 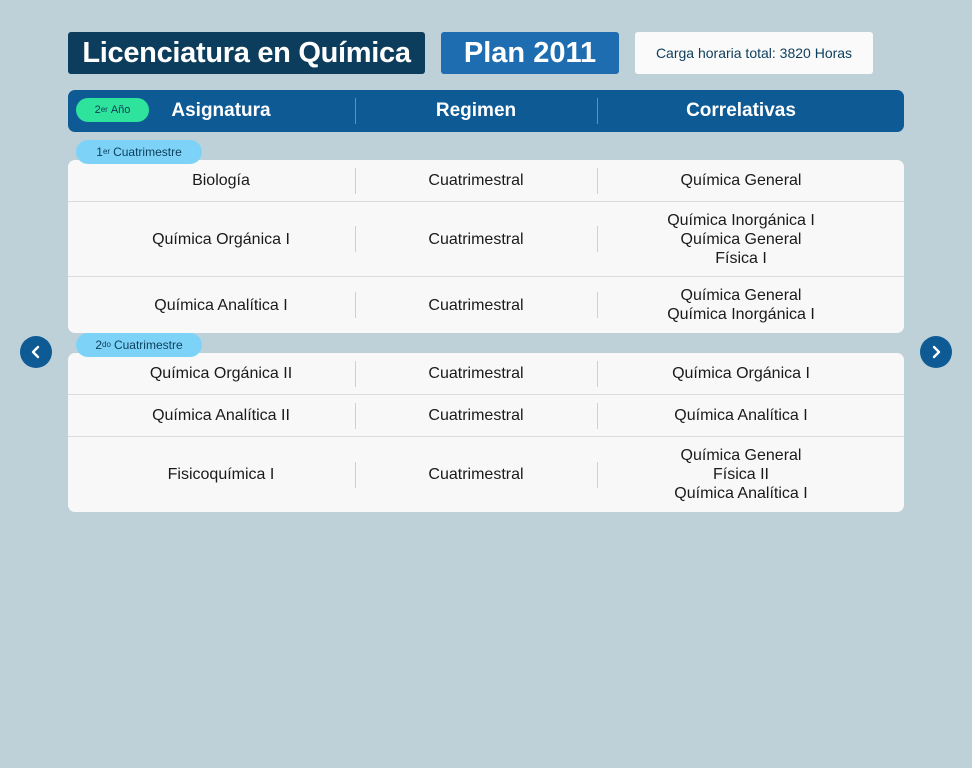 I want to click on subject-name: Biología, so click(x=221, y=180).